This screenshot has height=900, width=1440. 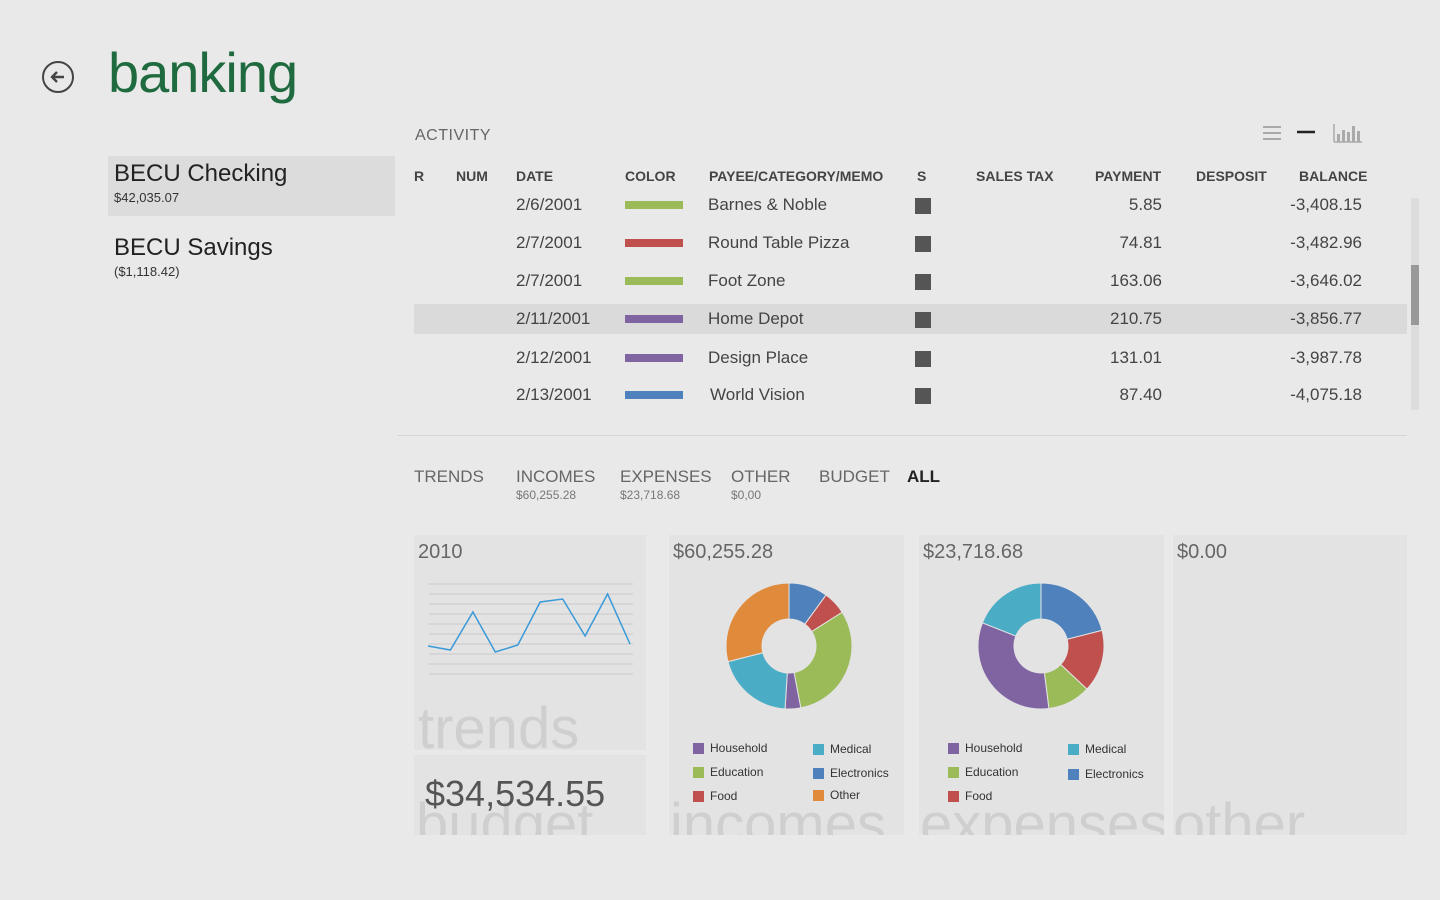 I want to click on account-name: BECU Savings, so click(x=193, y=247).